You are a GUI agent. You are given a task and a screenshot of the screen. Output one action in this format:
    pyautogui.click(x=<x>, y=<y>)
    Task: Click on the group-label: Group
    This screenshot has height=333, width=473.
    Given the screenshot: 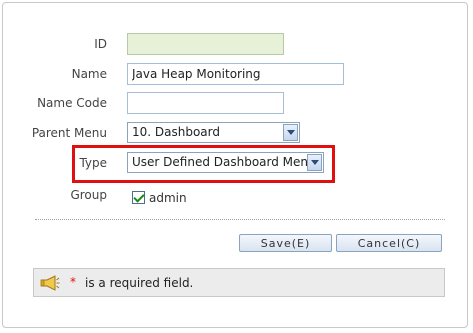 What is the action you would take?
    pyautogui.click(x=88, y=195)
    